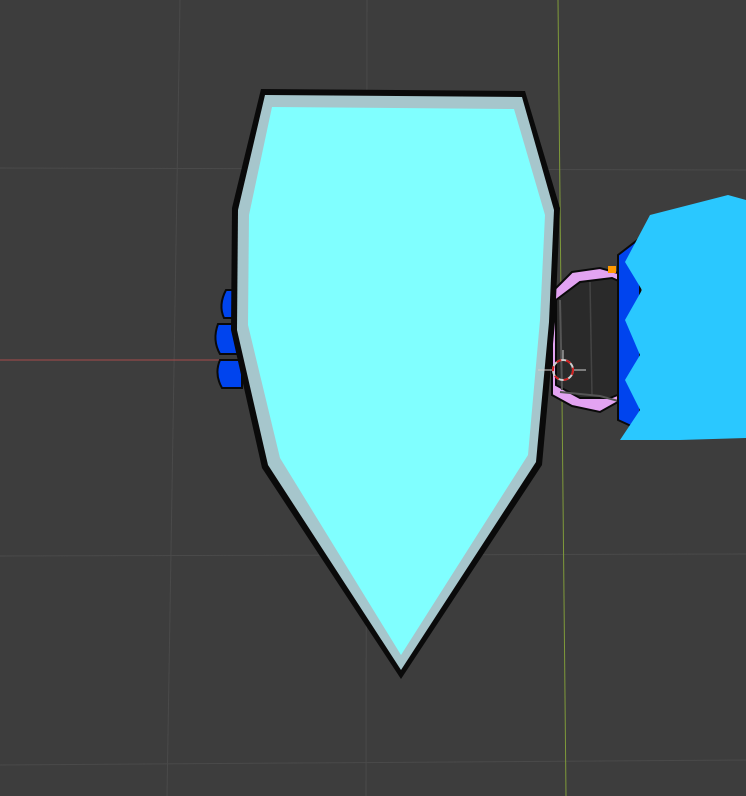 This screenshot has height=796, width=746. I want to click on grid-line-horizontal, so click(373, 762).